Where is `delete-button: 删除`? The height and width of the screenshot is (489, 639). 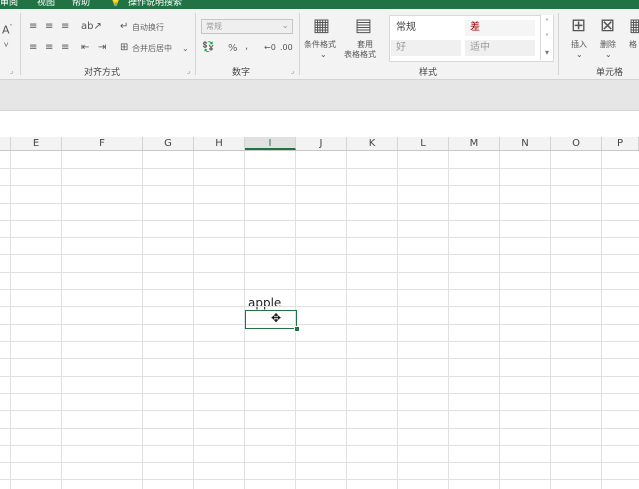
delete-button: 删除 is located at coordinates (608, 45).